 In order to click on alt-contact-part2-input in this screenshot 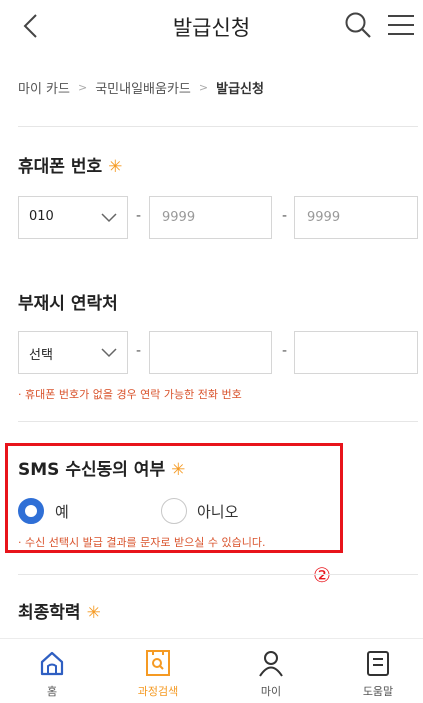, I will do `click(210, 352)`.